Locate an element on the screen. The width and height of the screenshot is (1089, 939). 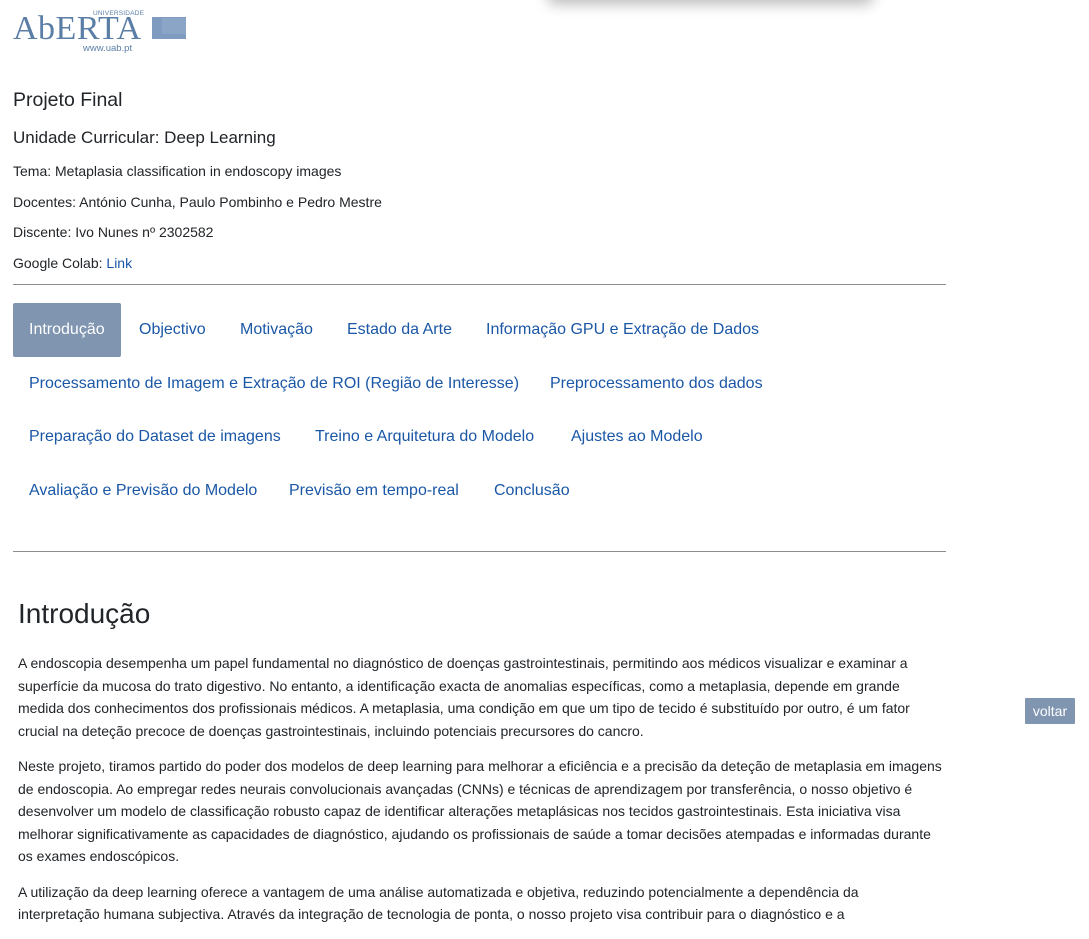
tab-informacao-gpu: Informação GPU e Extração de Dados is located at coordinates (622, 330).